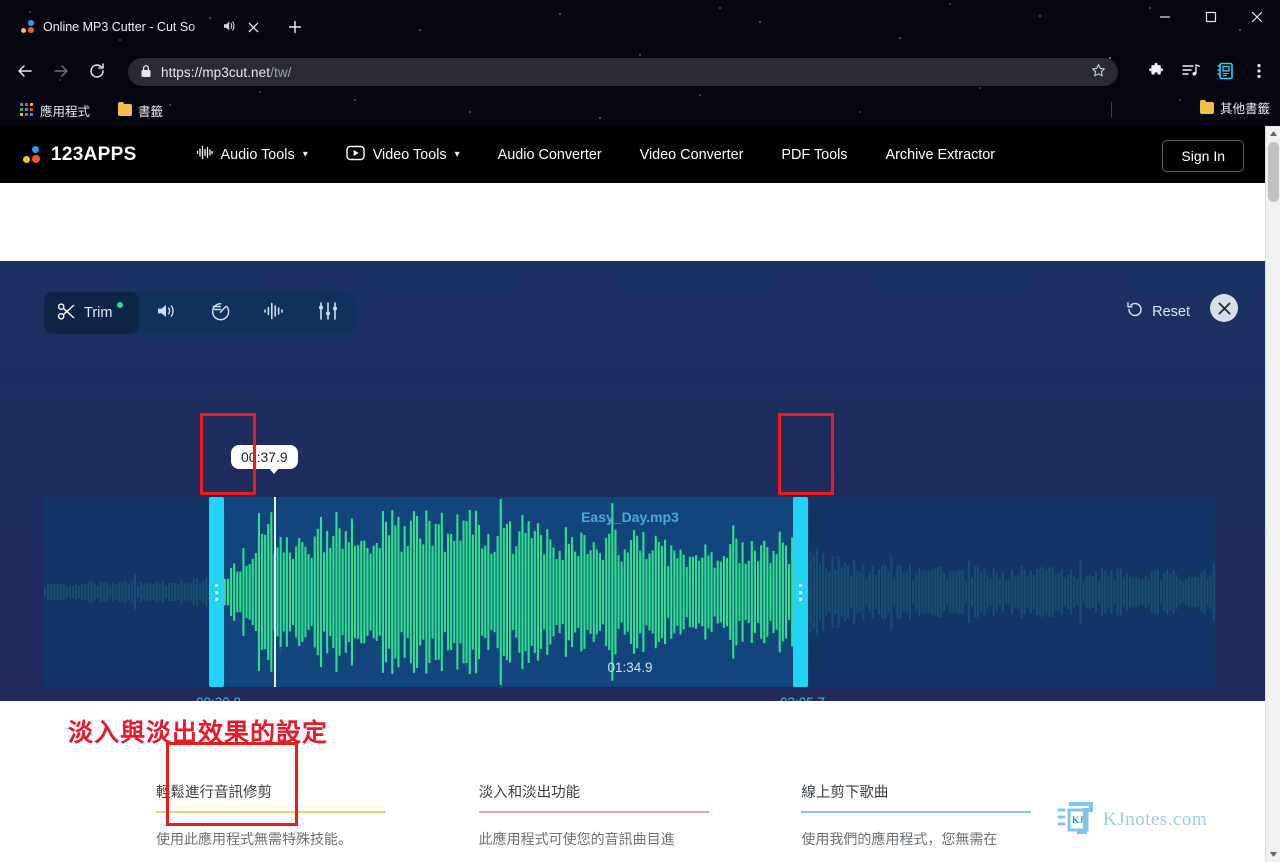  Describe the element at coordinates (275, 592) in the screenshot. I see `playhead-line` at that location.